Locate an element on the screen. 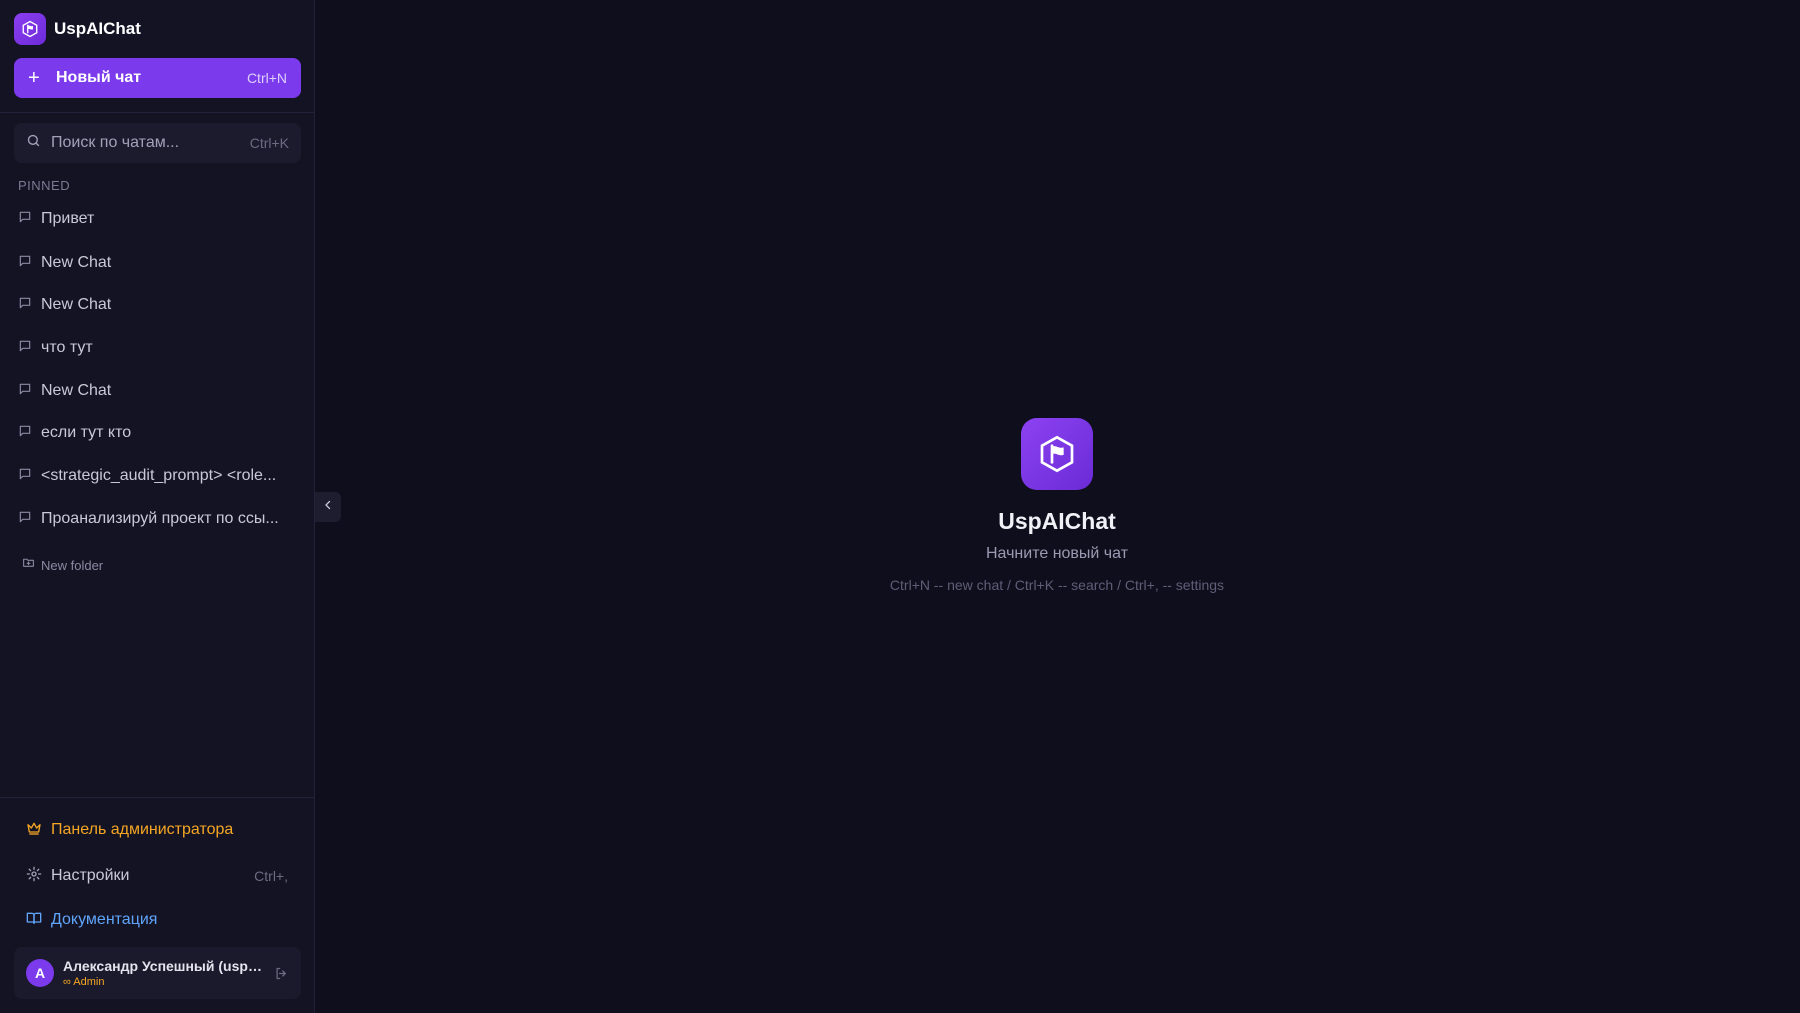 This screenshot has height=1013, width=1800. new-chat-button: + Новый чат Ctrl+N is located at coordinates (157, 78).